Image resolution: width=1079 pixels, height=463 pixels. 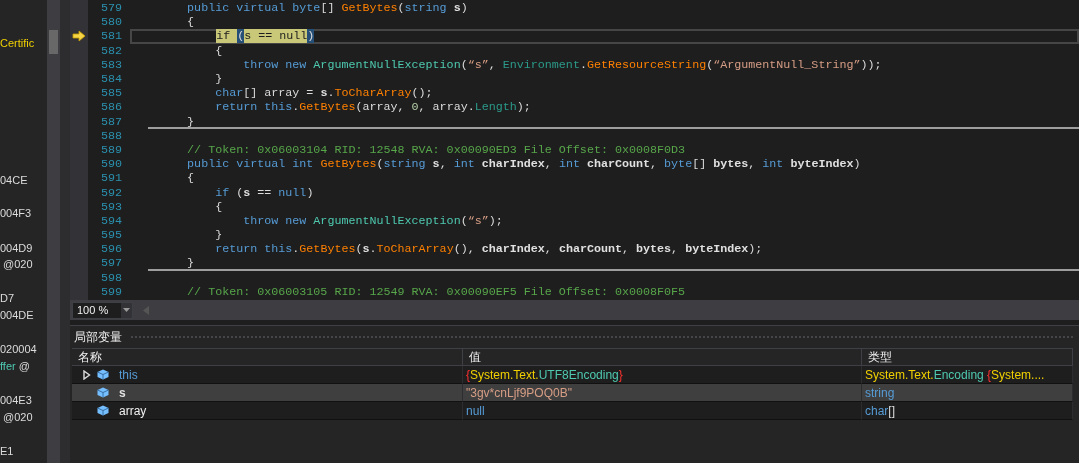 I want to click on truncated-text: 004D9, so click(x=17, y=248).